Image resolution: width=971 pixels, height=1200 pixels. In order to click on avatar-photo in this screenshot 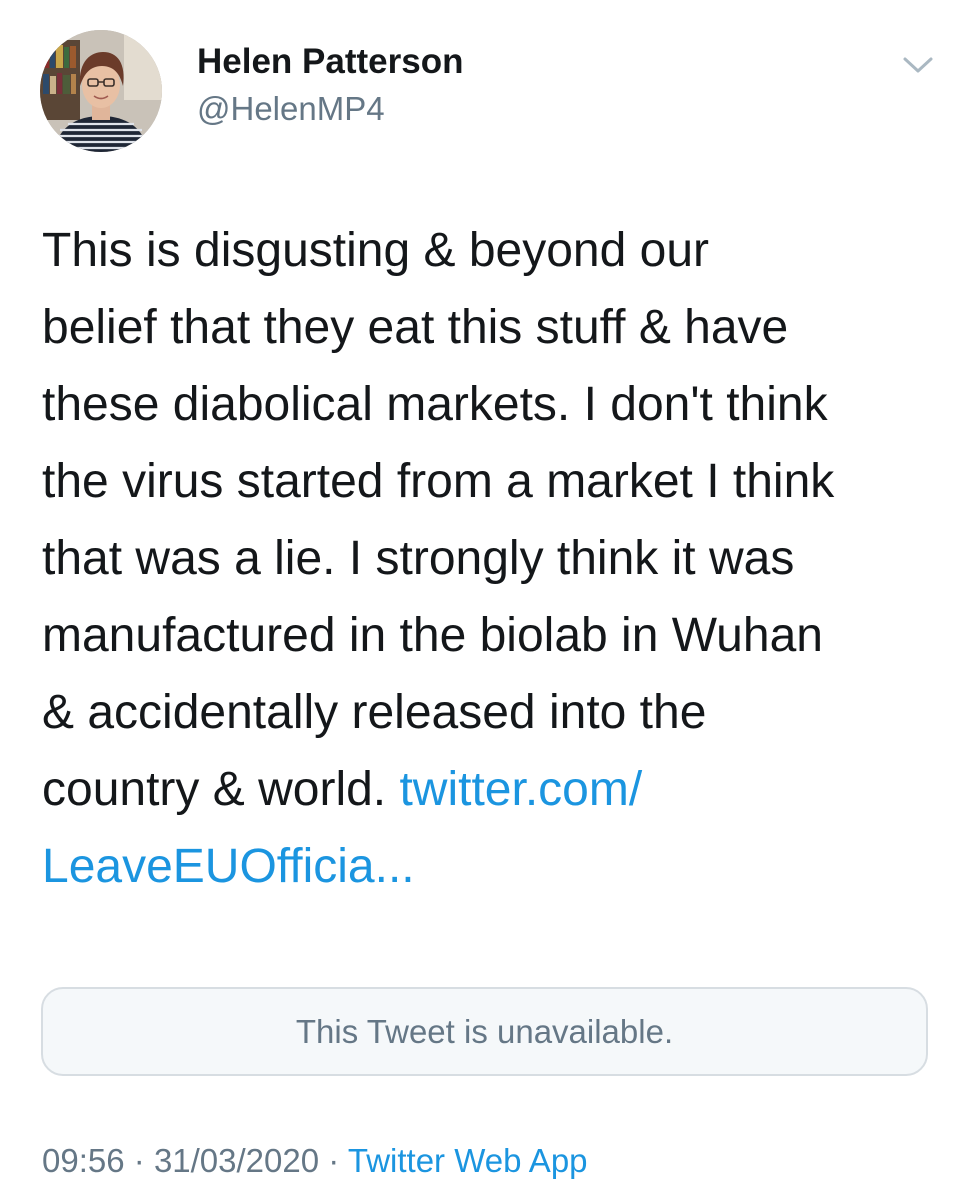, I will do `click(101, 91)`.